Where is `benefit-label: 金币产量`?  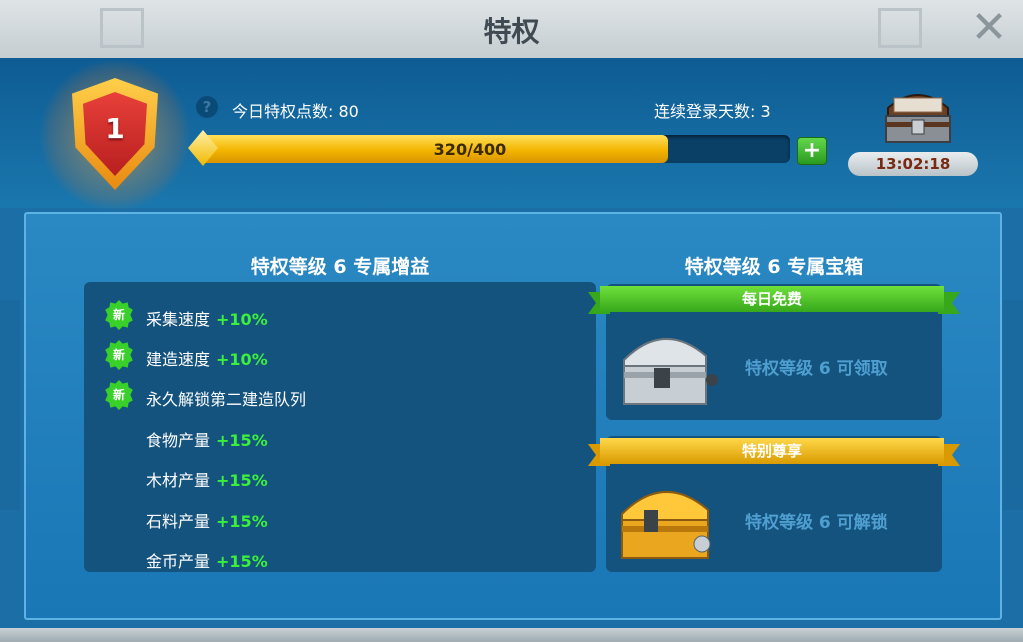
benefit-label: 金币产量 is located at coordinates (178, 561).